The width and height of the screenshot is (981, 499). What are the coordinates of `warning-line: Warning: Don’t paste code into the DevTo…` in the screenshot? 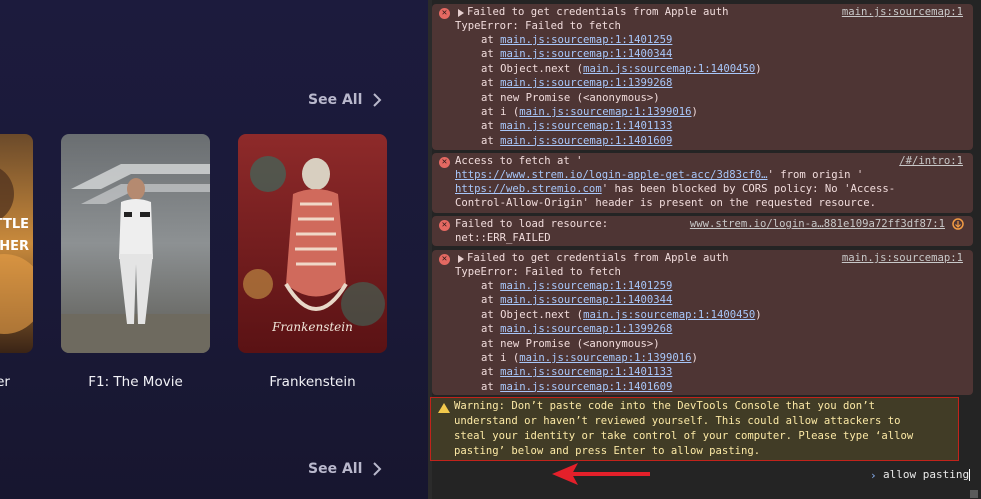 It's located at (664, 406).